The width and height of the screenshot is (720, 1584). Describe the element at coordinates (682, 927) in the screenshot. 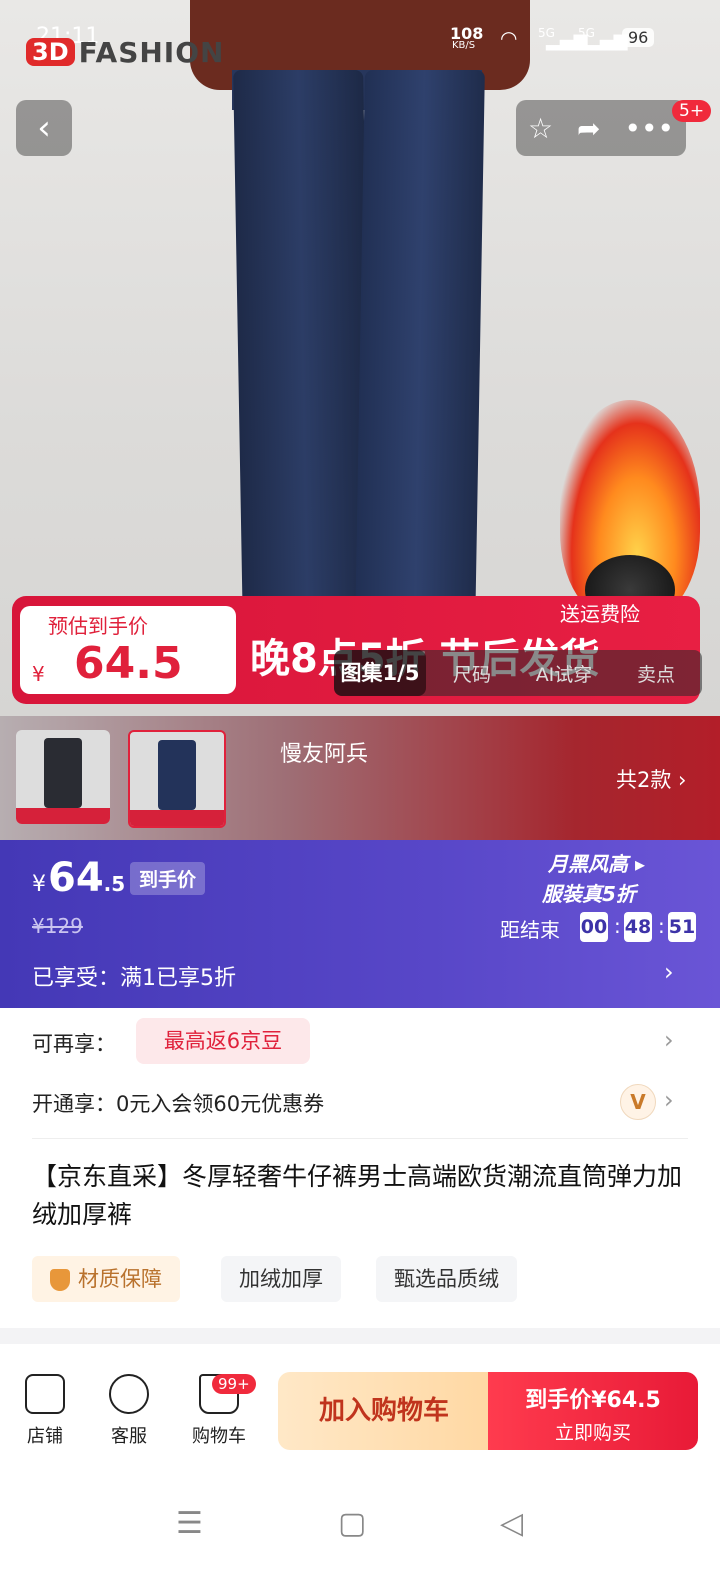

I see `countdown-seconds: 51` at that location.